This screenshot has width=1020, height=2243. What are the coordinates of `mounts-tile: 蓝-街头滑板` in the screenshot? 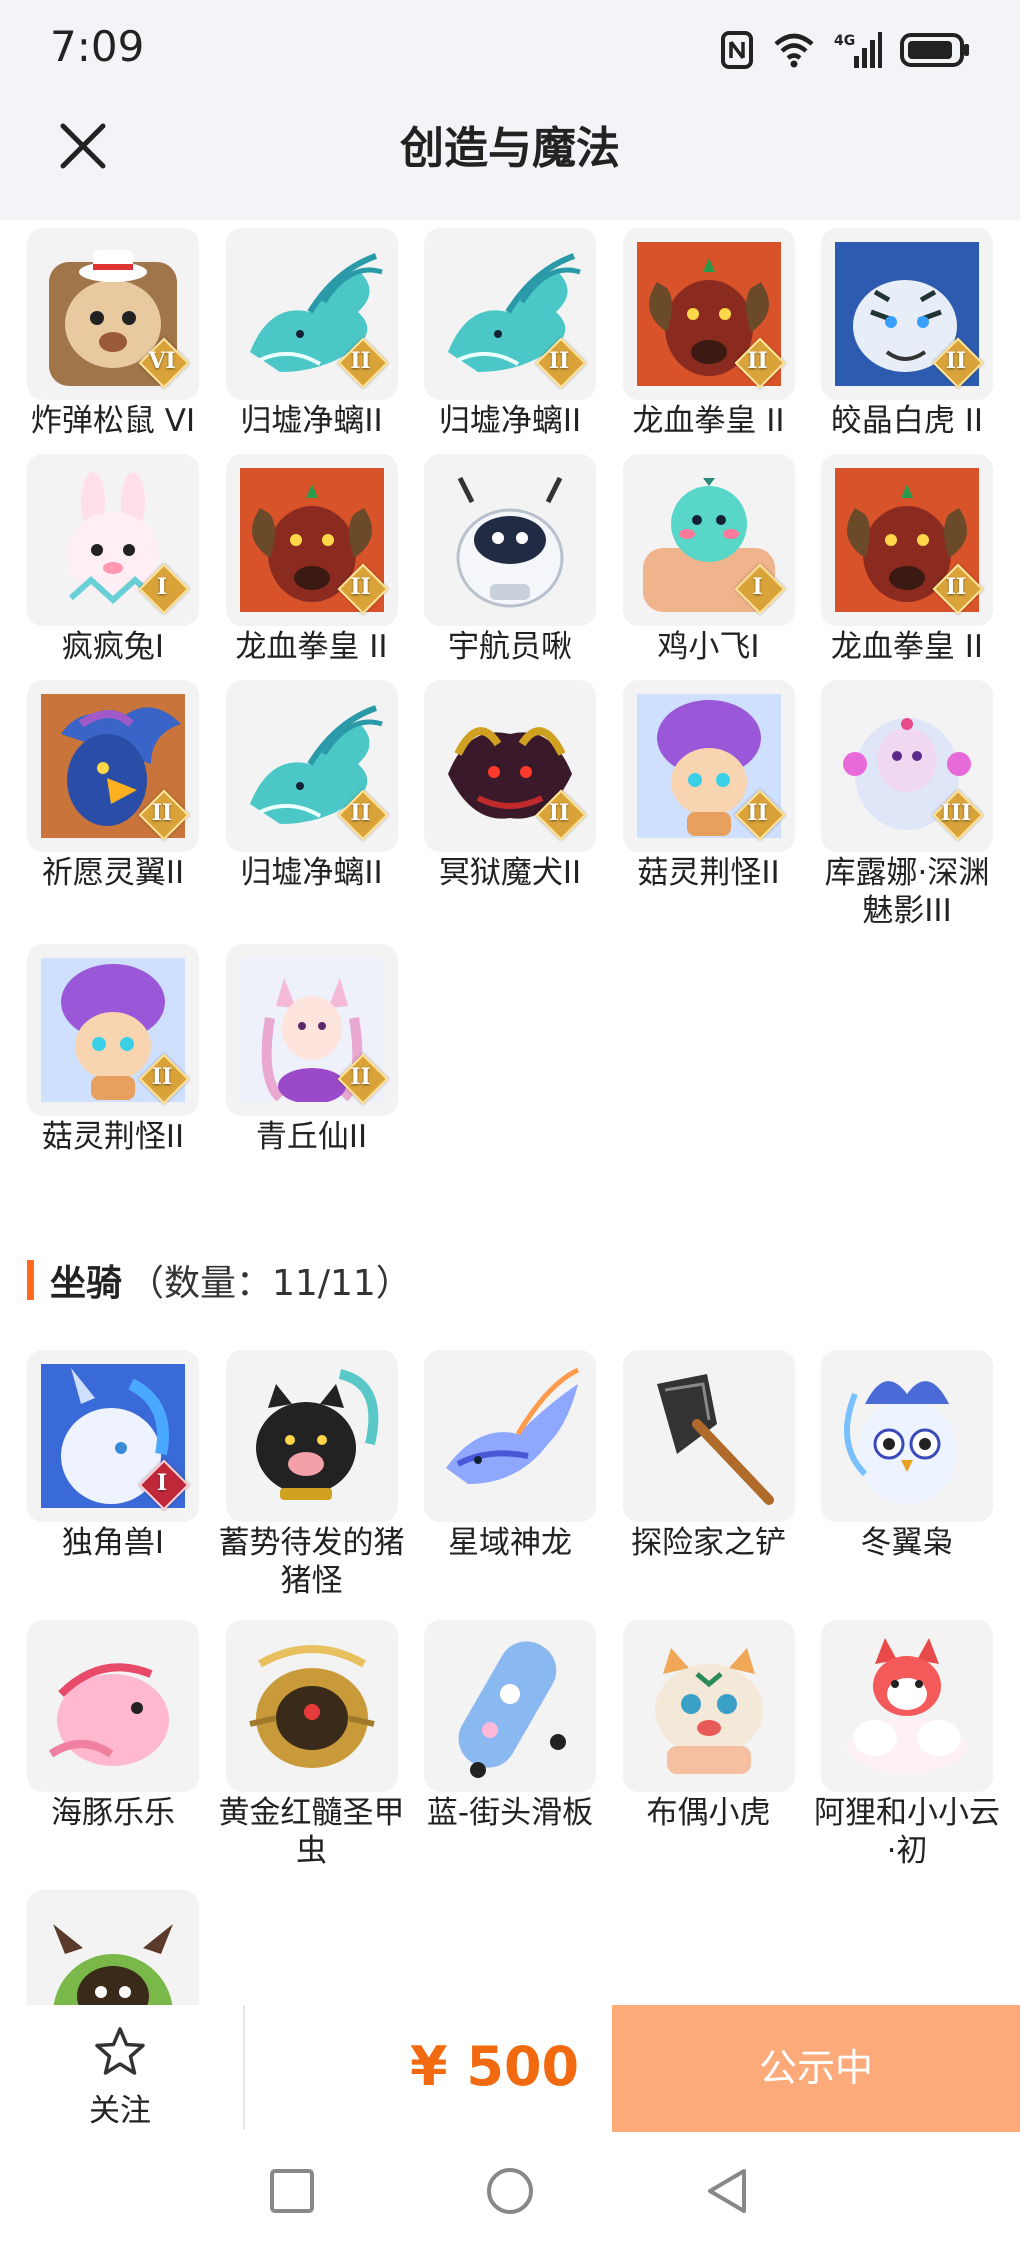 It's located at (510, 1745).